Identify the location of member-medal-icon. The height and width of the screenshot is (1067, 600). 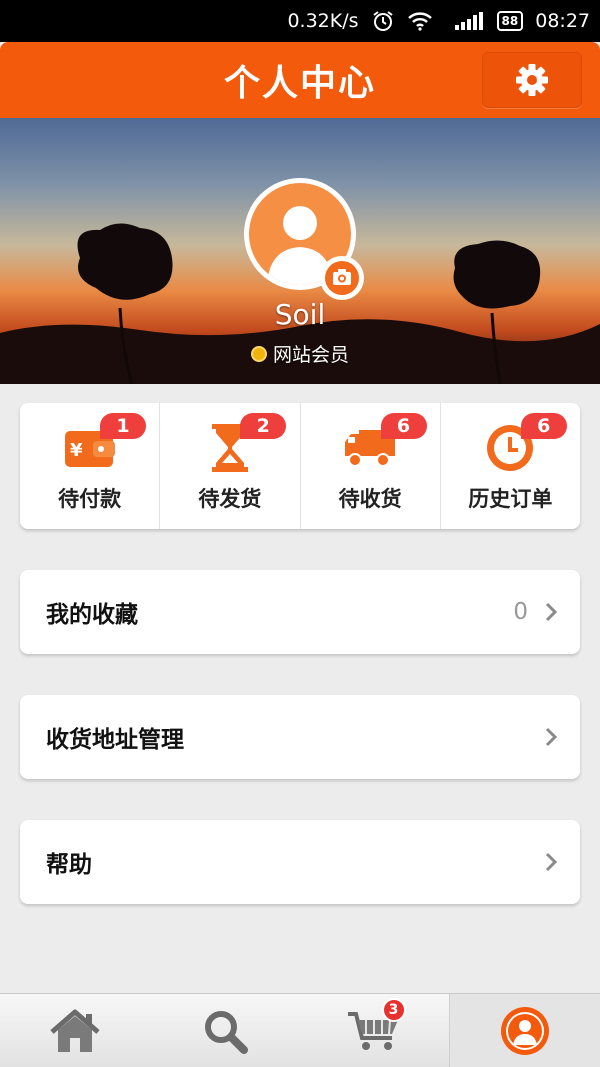
(258, 353).